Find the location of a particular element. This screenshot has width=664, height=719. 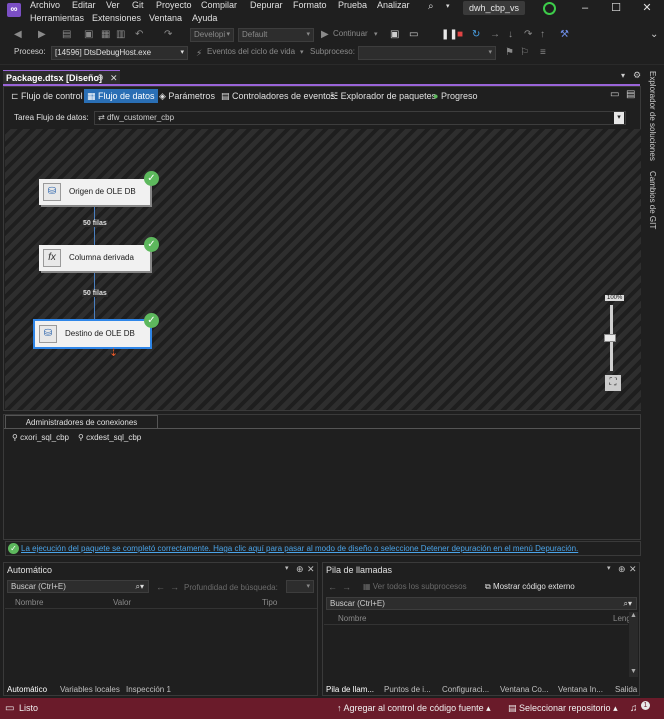

restart-icon: ↻ is located at coordinates (476, 35).